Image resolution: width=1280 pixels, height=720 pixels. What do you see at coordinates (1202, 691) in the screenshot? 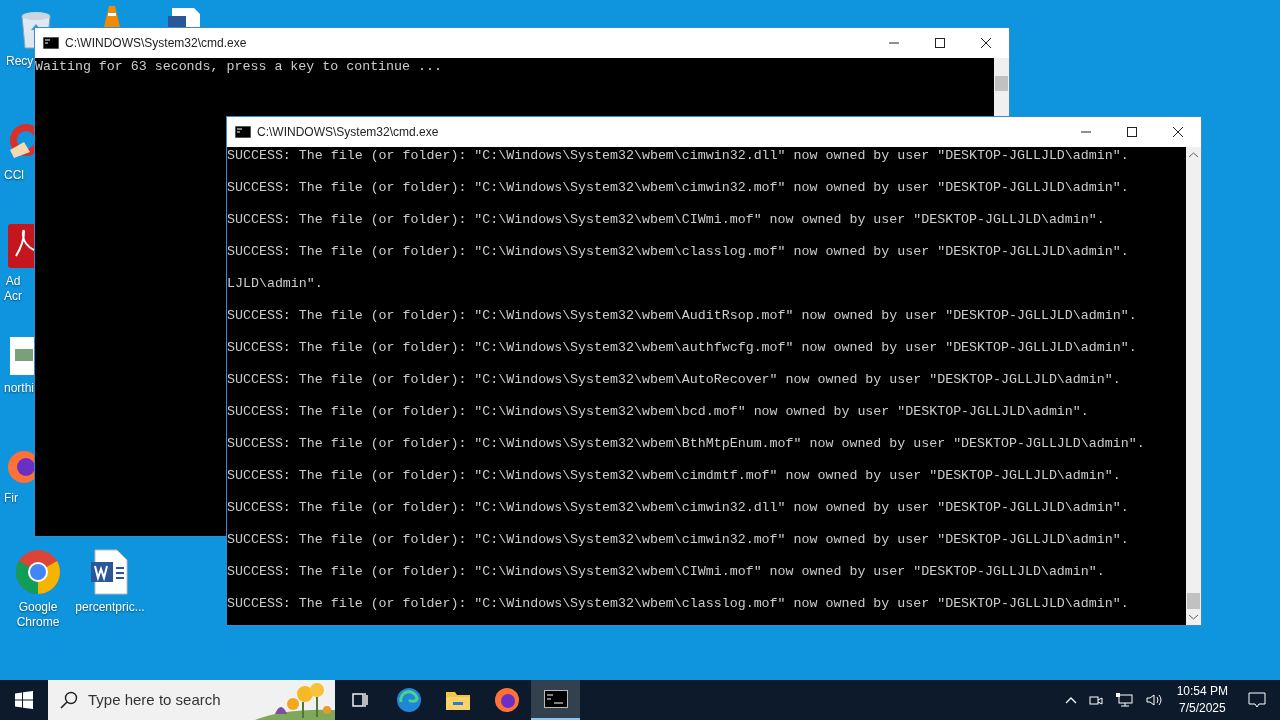
I see `clock-time: 10:54 PM` at bounding box center [1202, 691].